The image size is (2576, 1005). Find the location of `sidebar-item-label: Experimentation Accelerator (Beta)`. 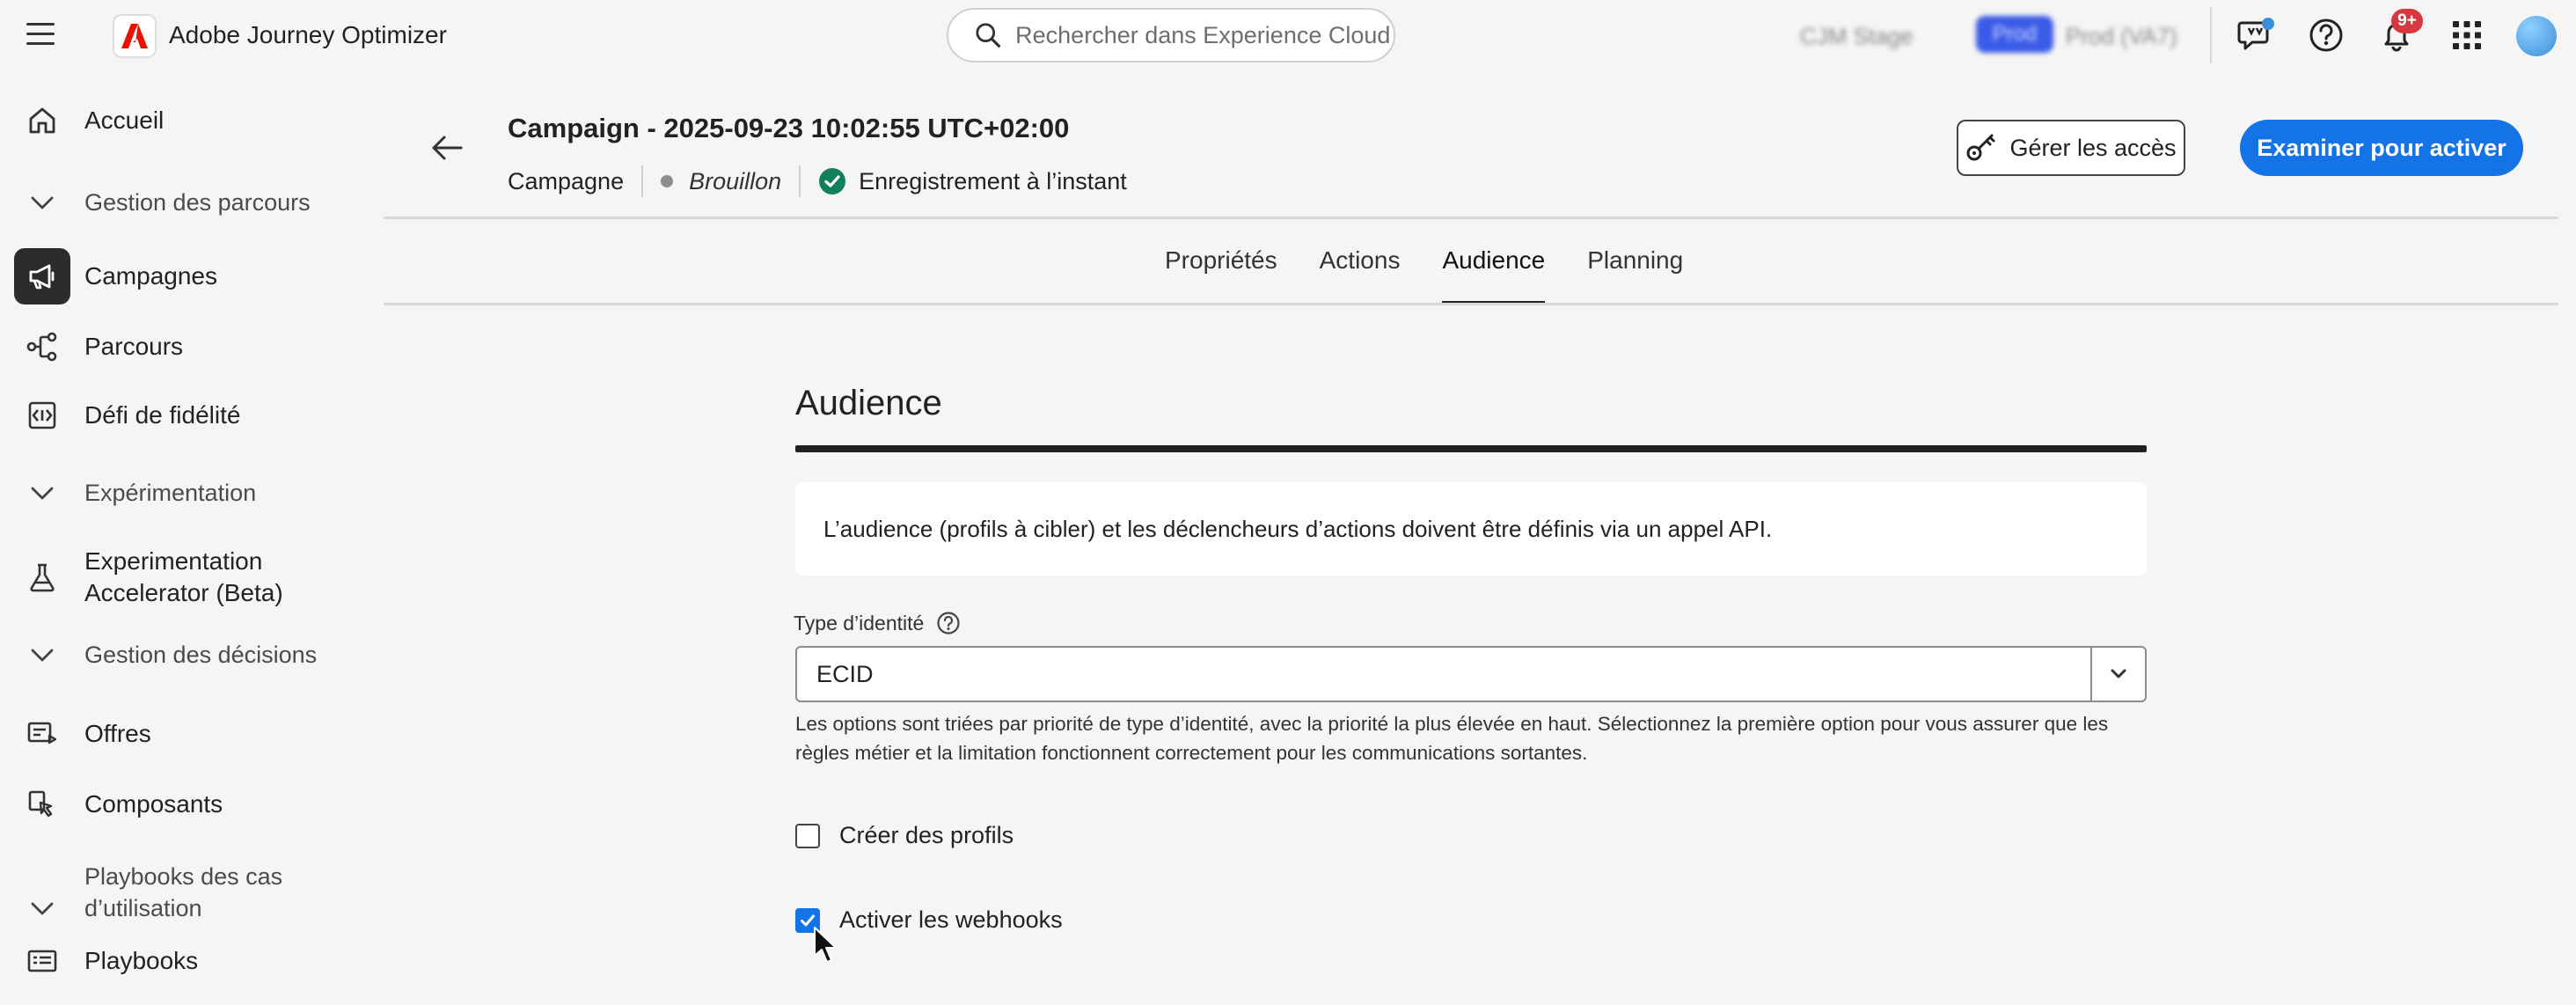

sidebar-item-label: Experimentation Accelerator (Beta) is located at coordinates (183, 577).